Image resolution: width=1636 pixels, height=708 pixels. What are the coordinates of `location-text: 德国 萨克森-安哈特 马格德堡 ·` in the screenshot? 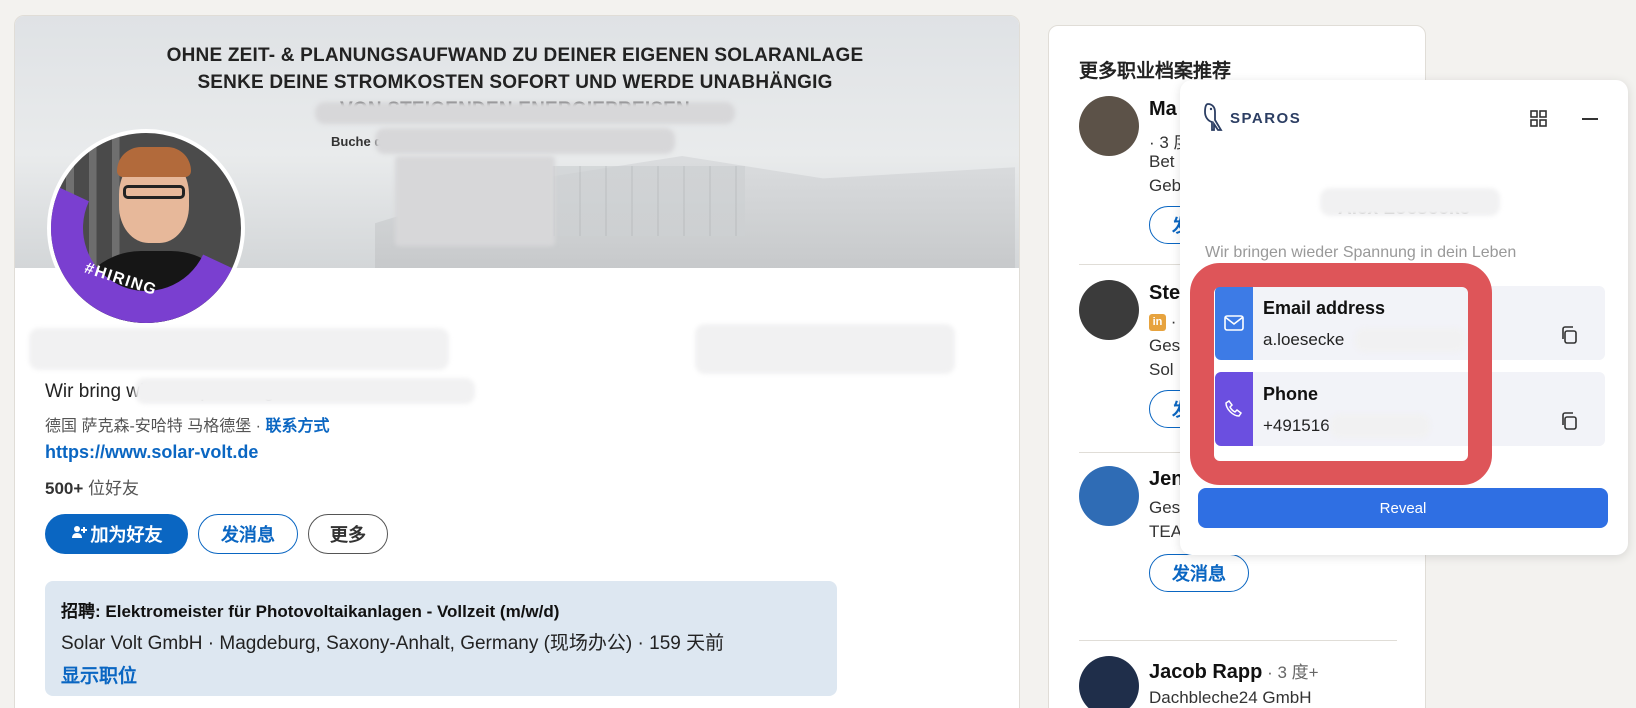 It's located at (155, 426).